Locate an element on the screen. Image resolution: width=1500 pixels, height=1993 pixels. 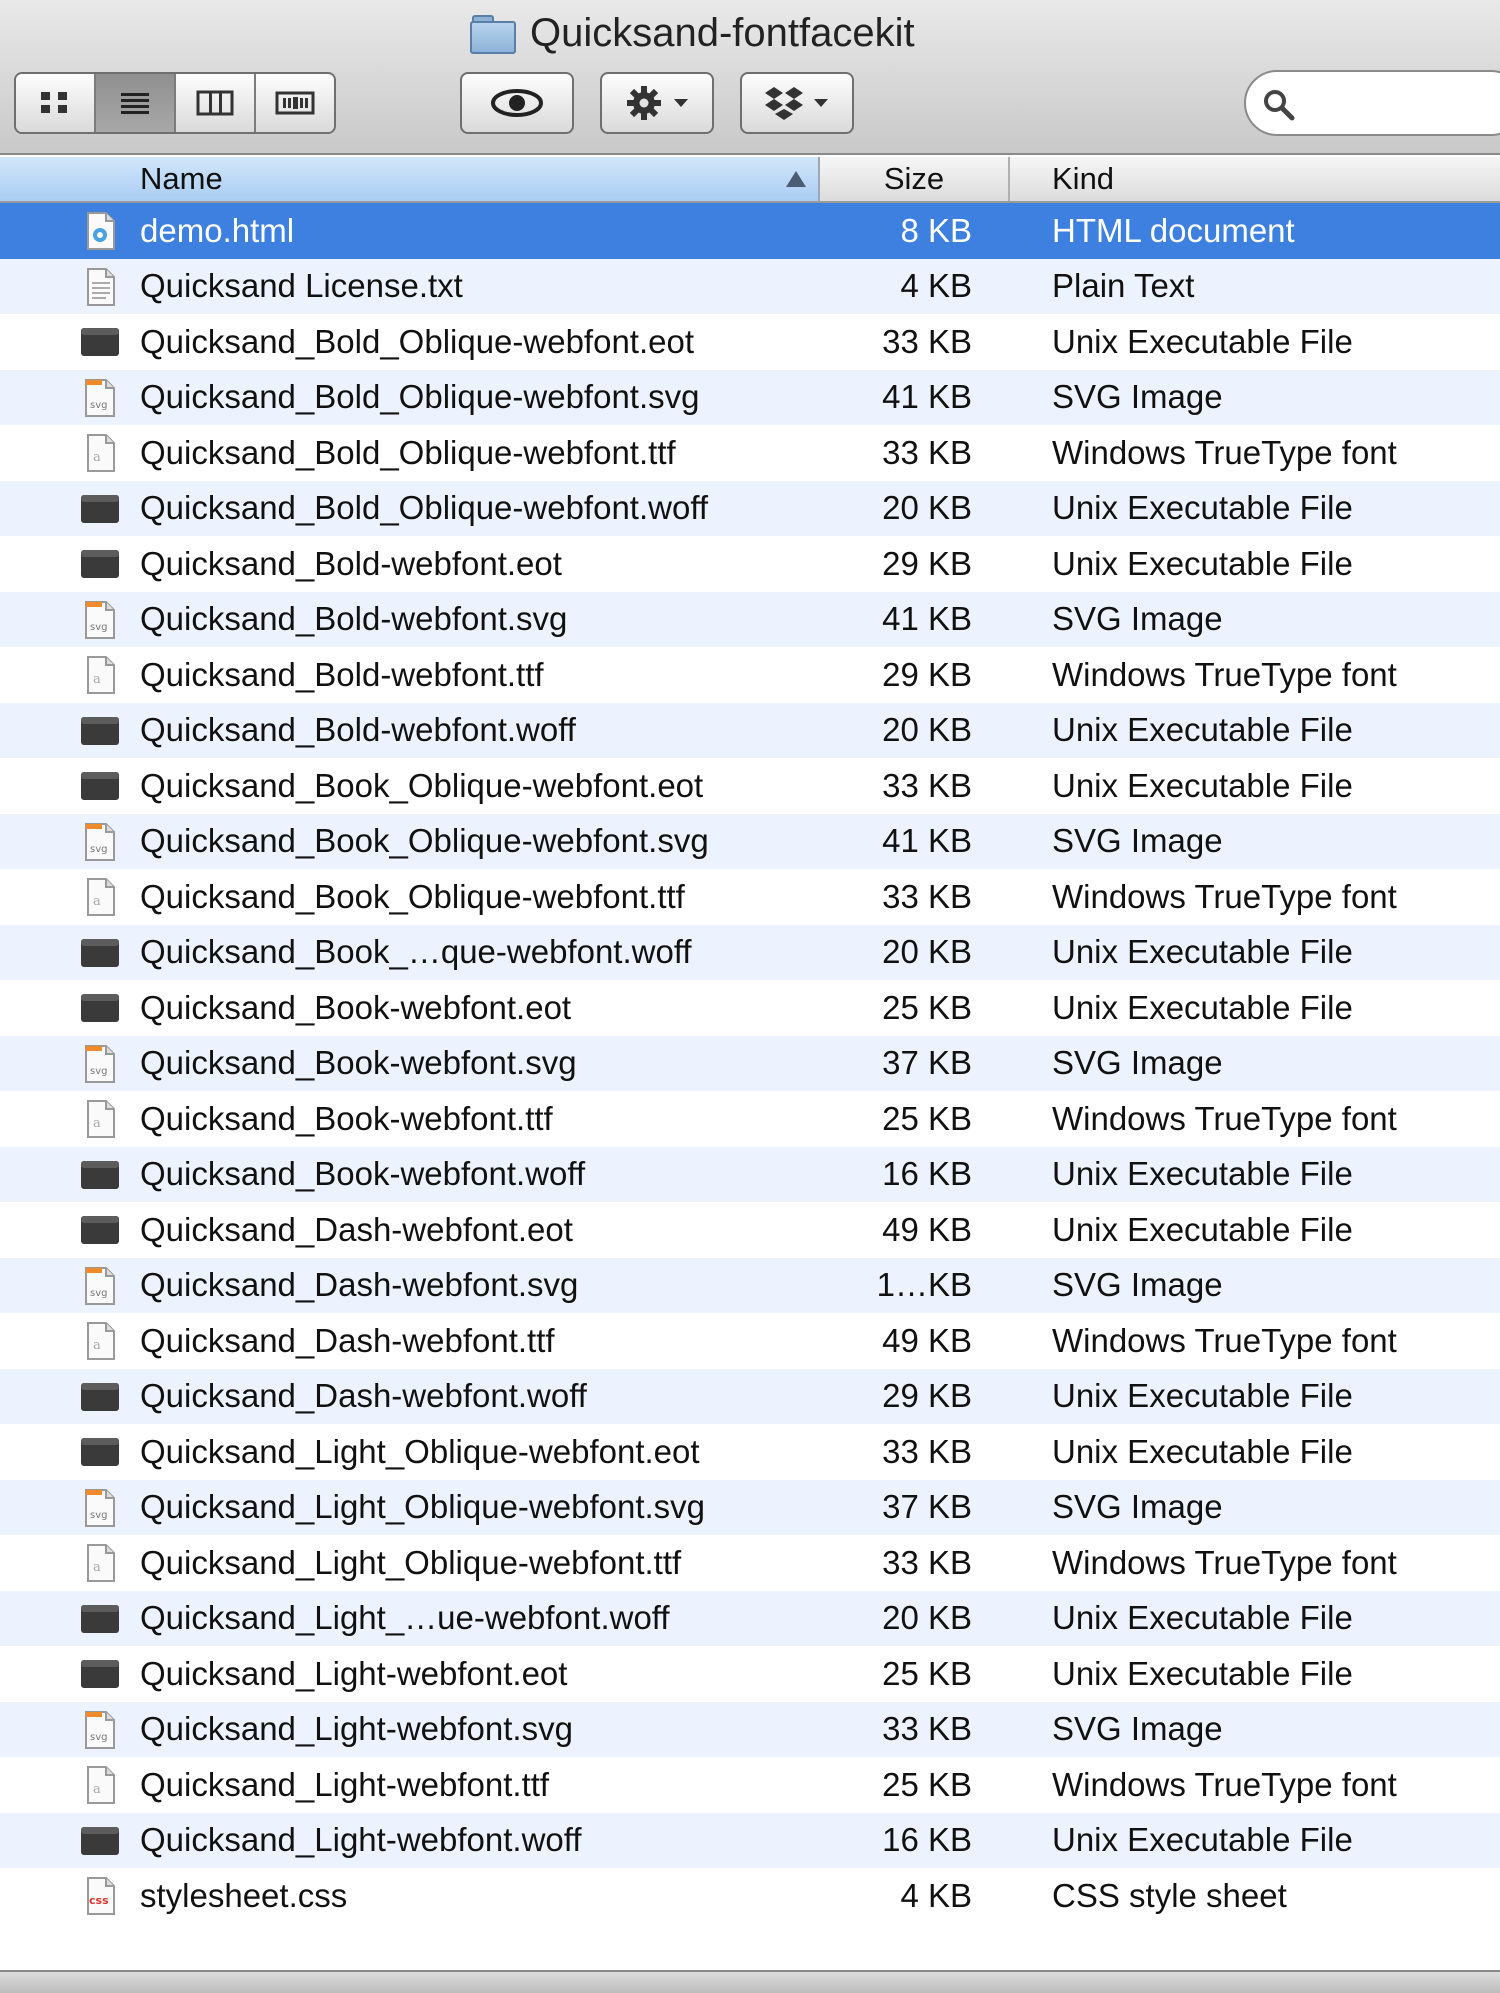
file-size: 25 KB is located at coordinates (927, 1784).